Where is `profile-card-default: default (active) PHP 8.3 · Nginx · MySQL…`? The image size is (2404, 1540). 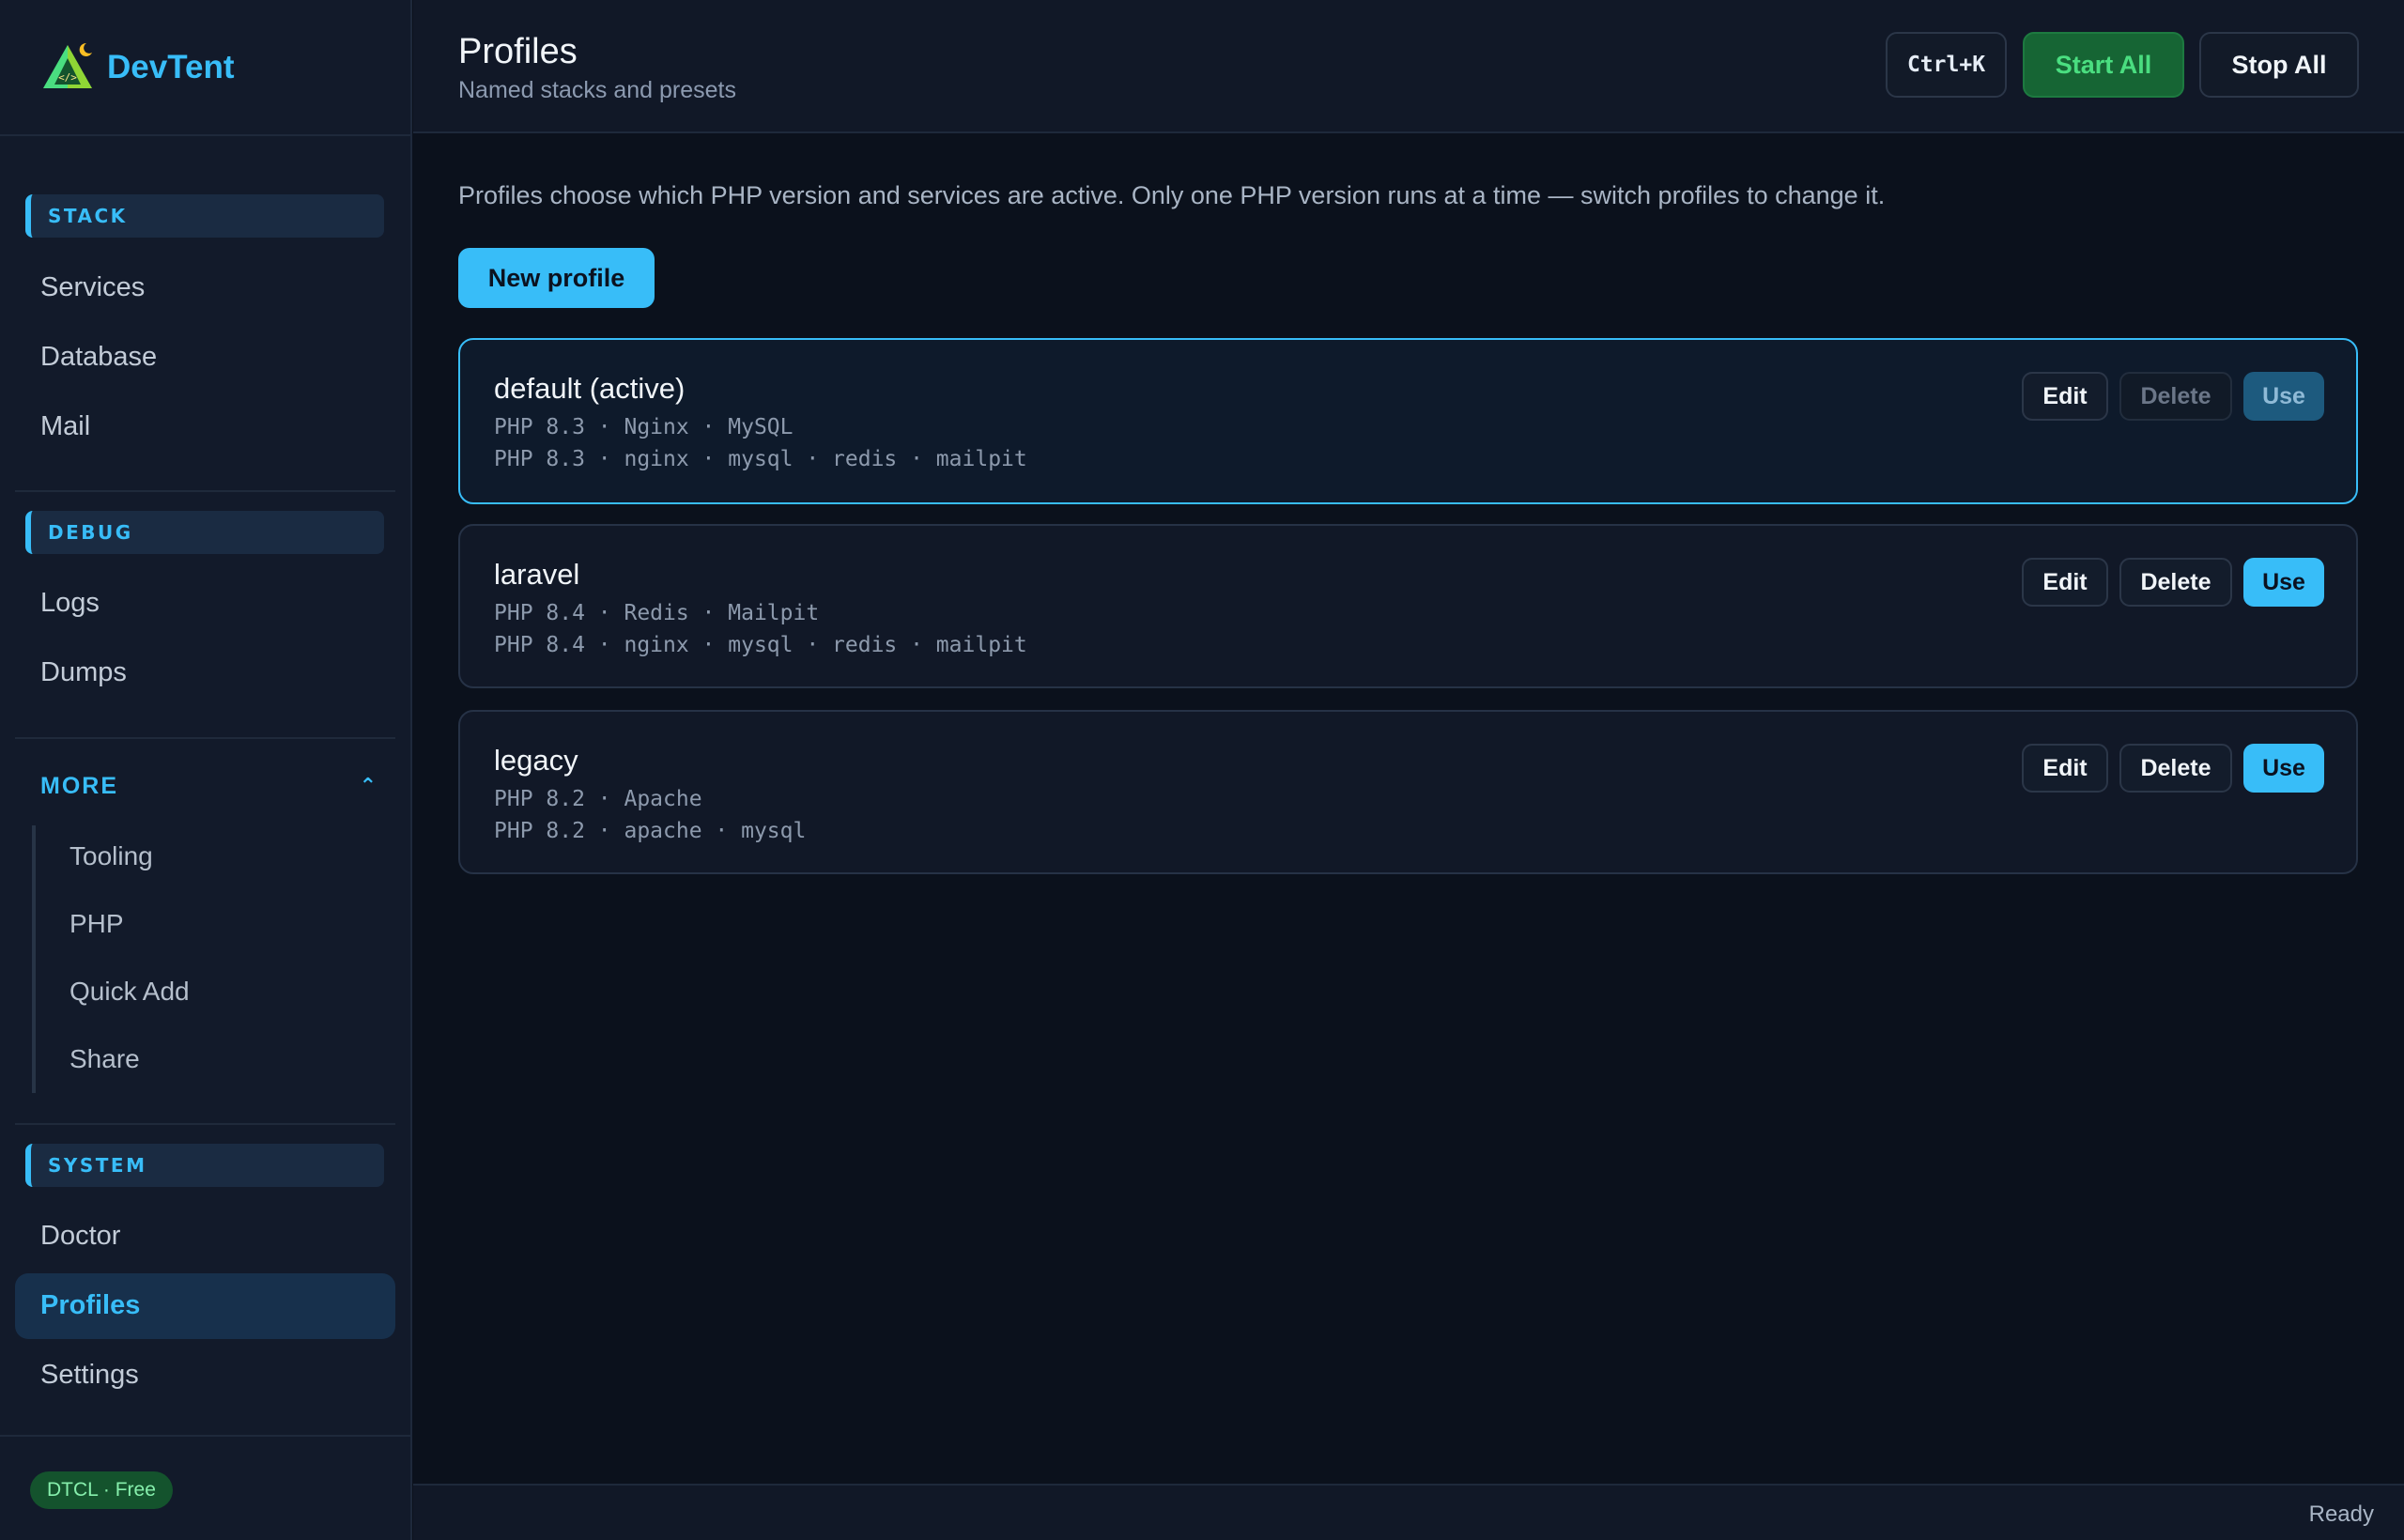 profile-card-default: default (active) PHP 8.3 · Nginx · MySQL… is located at coordinates (1408, 421).